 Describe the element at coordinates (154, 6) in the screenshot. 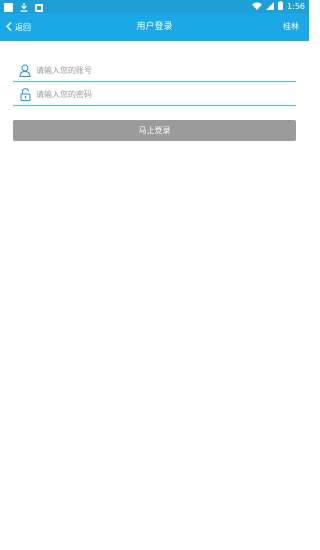

I see `status-bar: 1:56` at that location.